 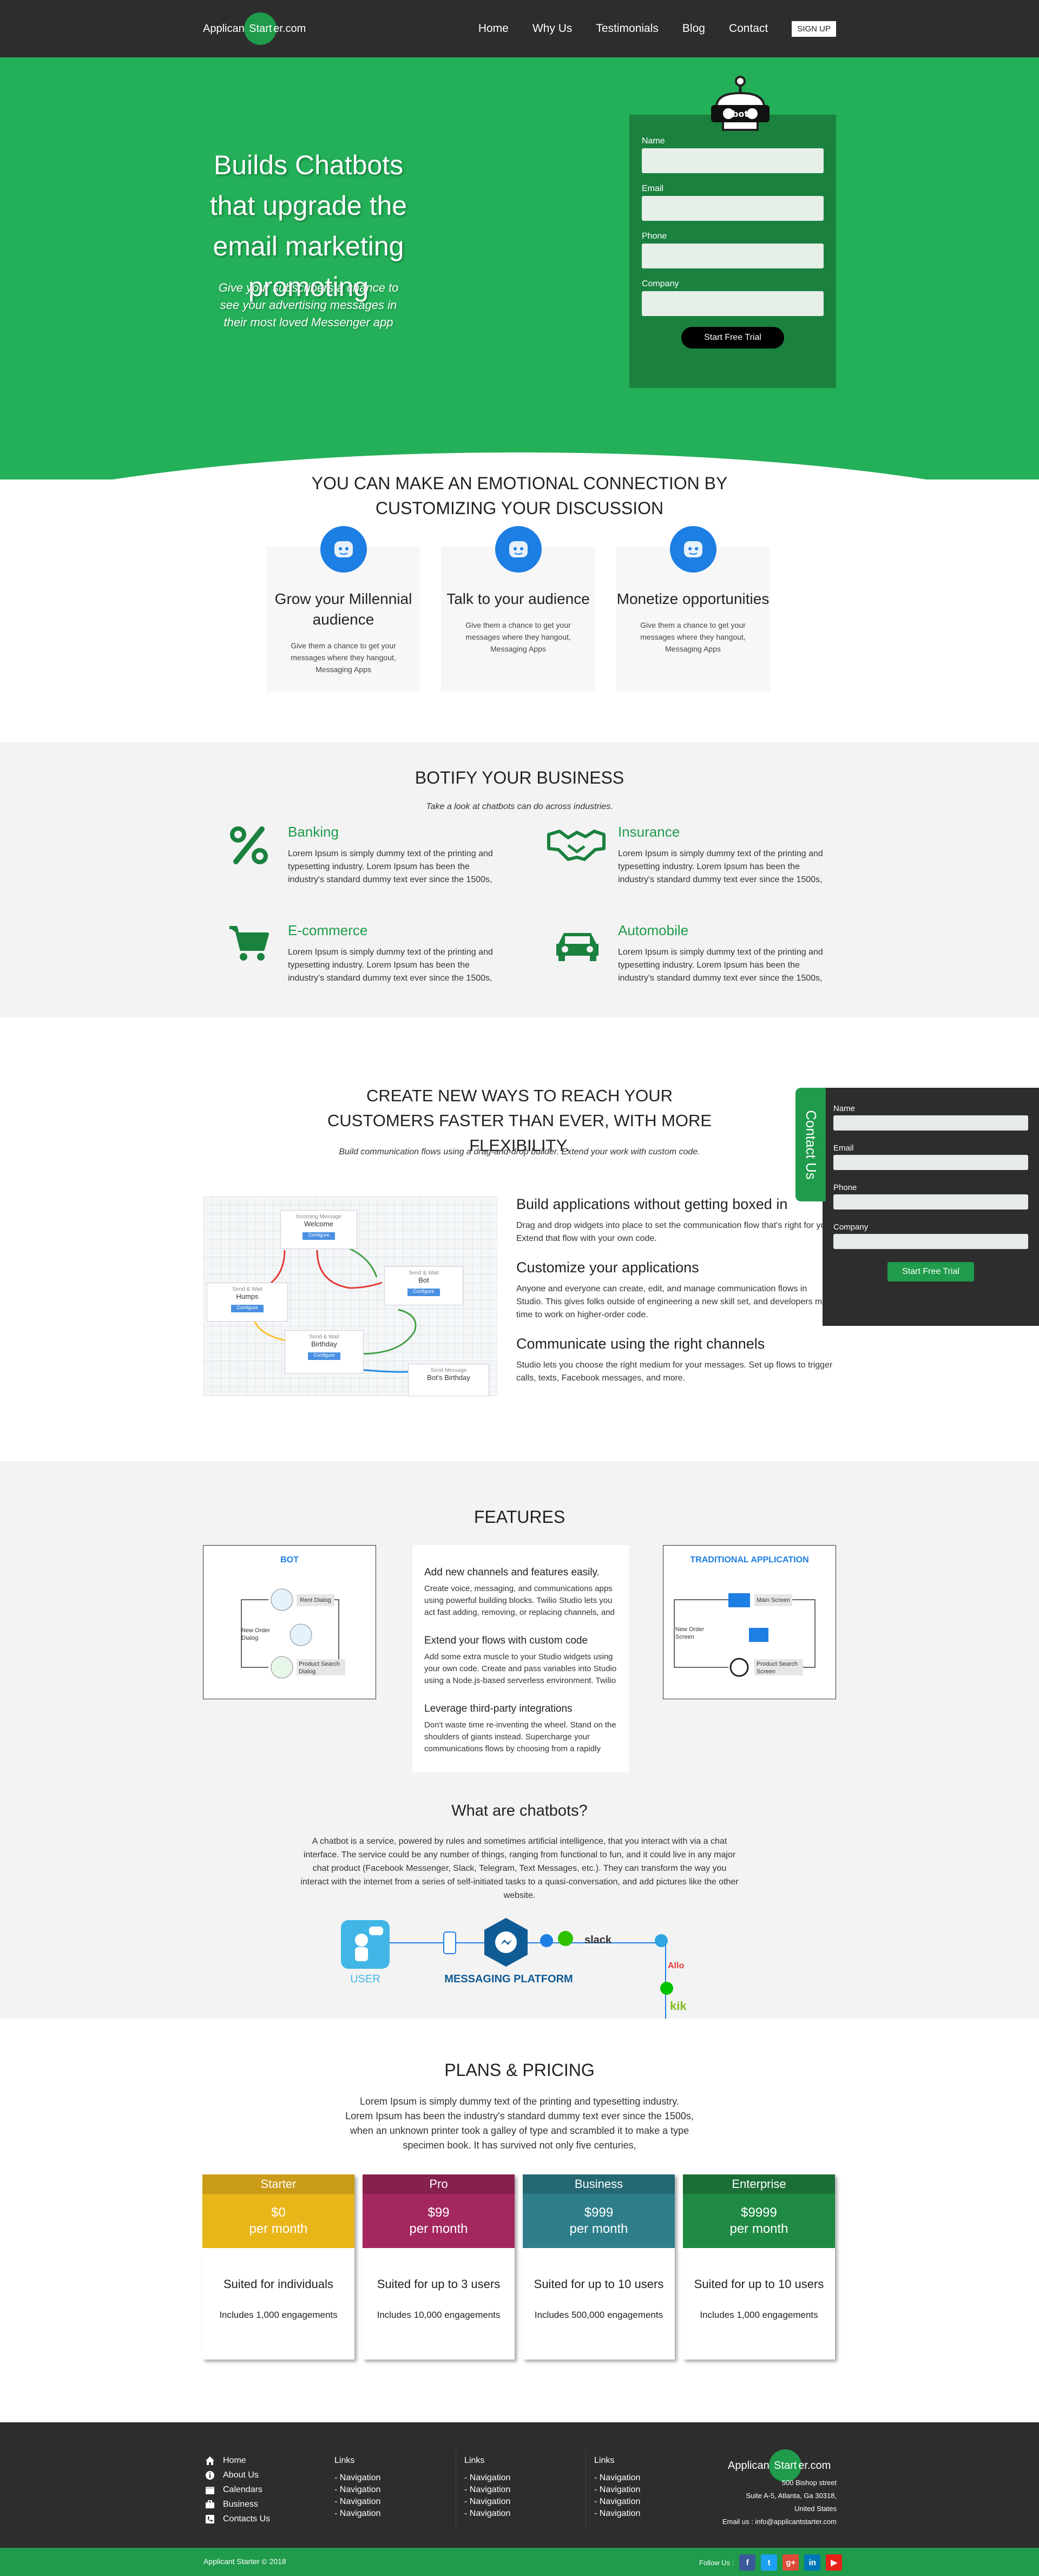 I want to click on card-title: Grow your Millennial audience, so click(x=343, y=609).